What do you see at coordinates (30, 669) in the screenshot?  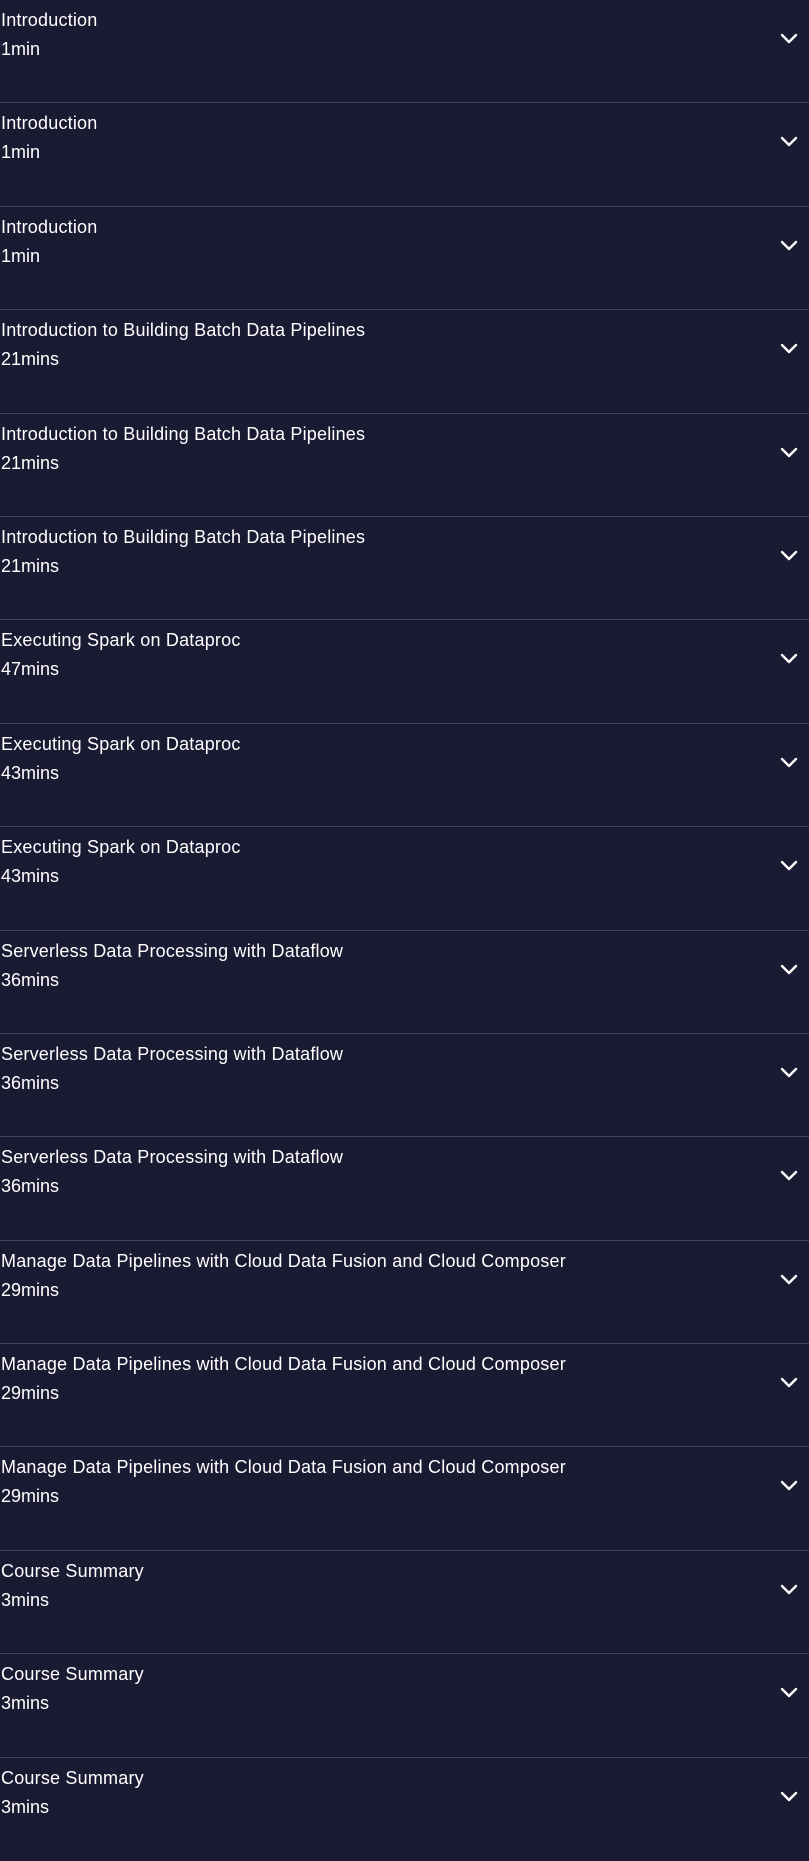 I see `module-duration: 47mins` at bounding box center [30, 669].